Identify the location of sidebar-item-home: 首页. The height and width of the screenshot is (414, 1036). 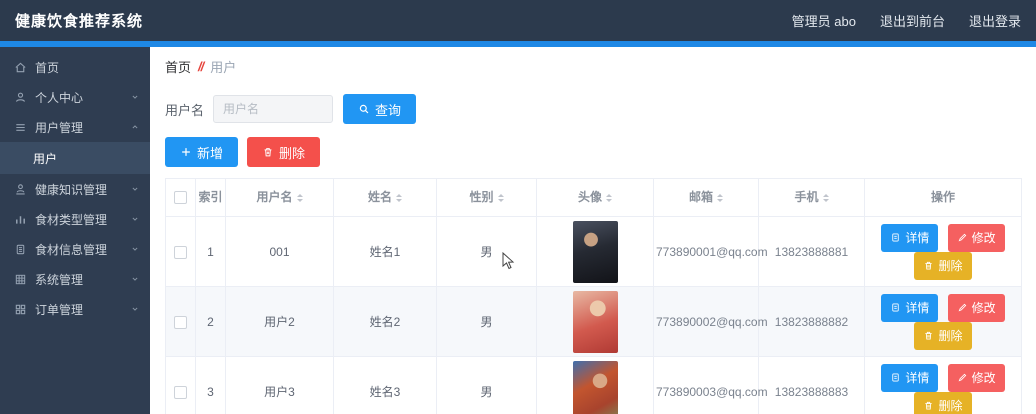
(75, 67).